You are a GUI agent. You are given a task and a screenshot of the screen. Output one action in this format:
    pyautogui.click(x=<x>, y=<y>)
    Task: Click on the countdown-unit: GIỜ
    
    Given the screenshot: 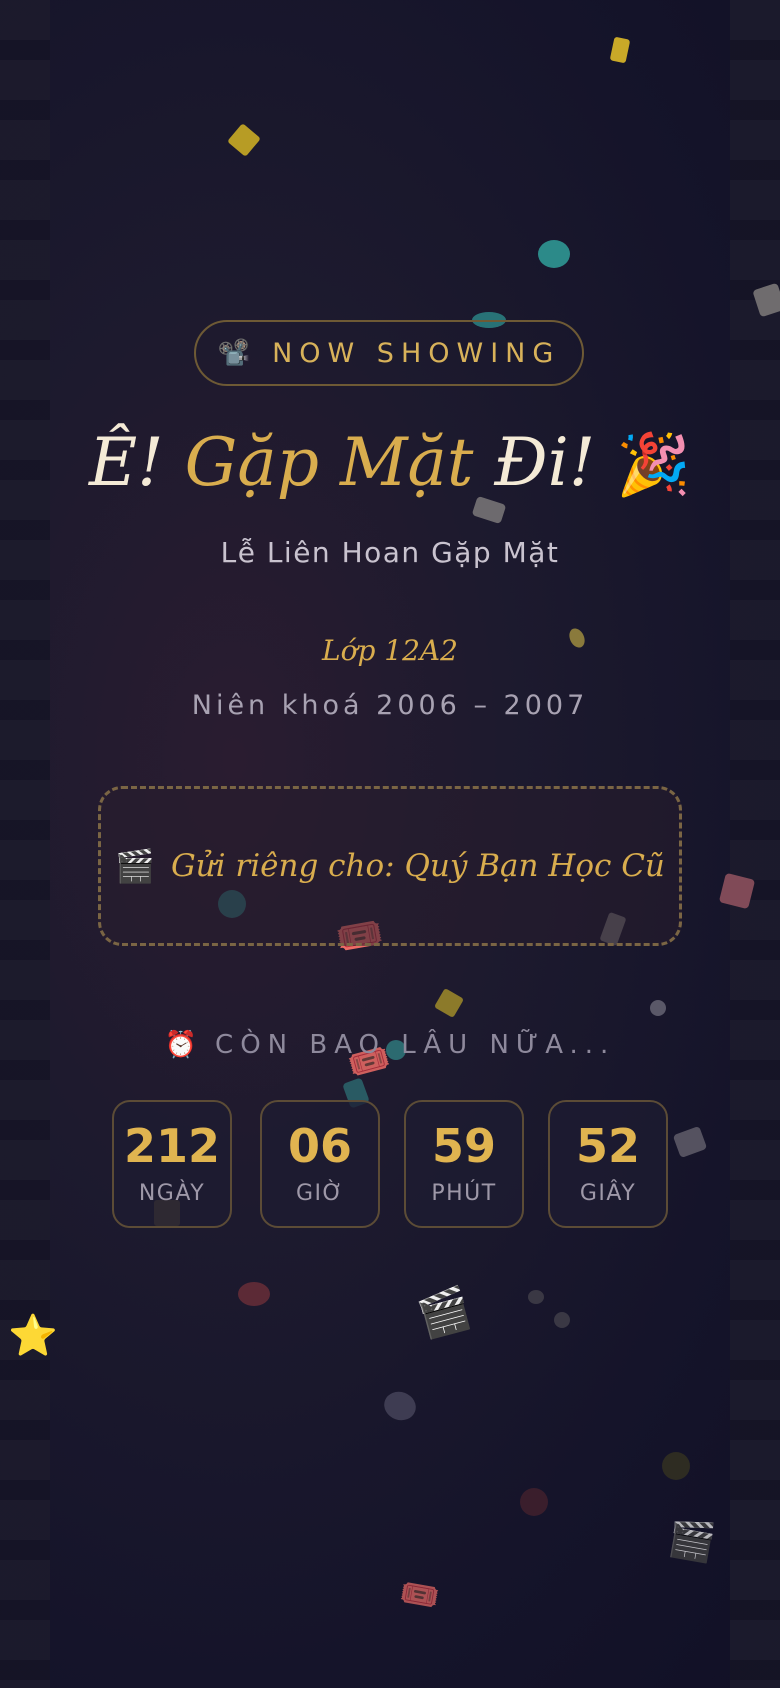 What is the action you would take?
    pyautogui.click(x=320, y=1193)
    